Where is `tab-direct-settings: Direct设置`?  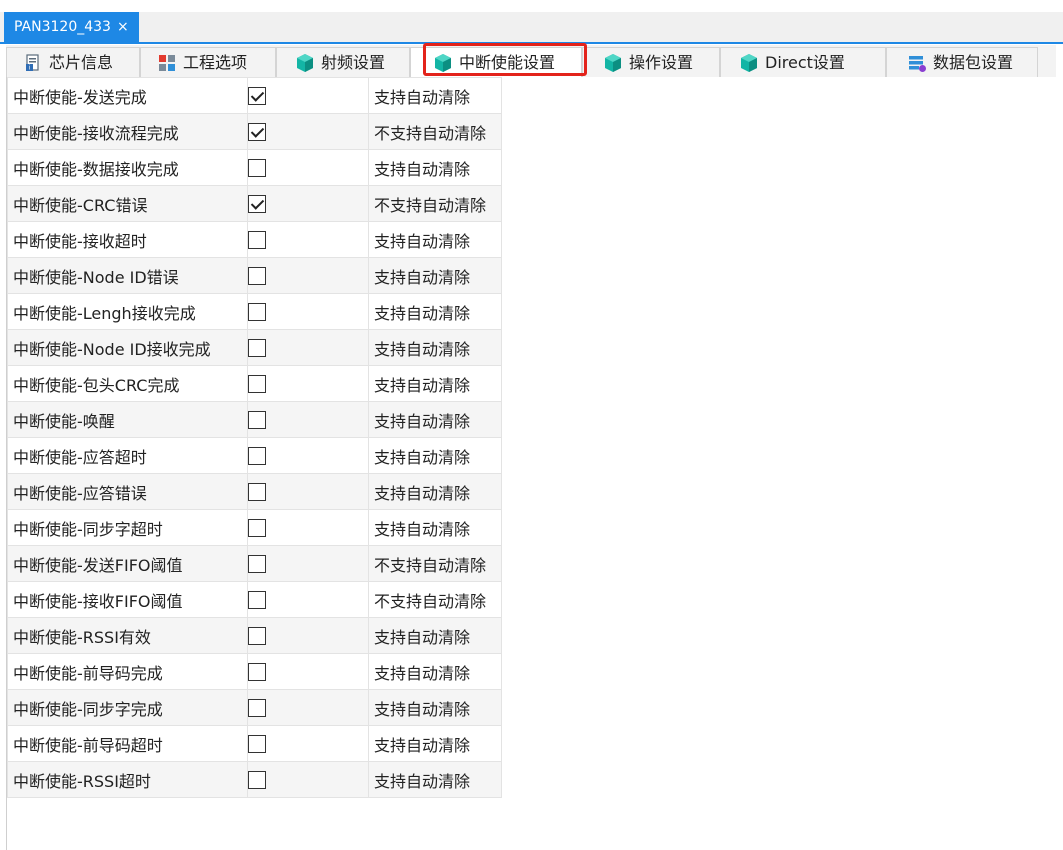
tab-direct-settings: Direct设置 is located at coordinates (803, 62).